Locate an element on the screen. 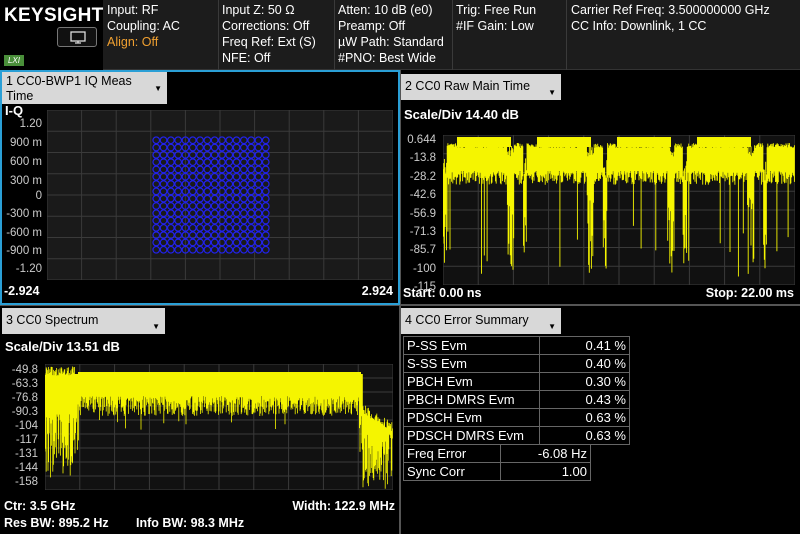 This screenshot has width=800, height=534. iq-plot-label: I-Q is located at coordinates (14, 110).